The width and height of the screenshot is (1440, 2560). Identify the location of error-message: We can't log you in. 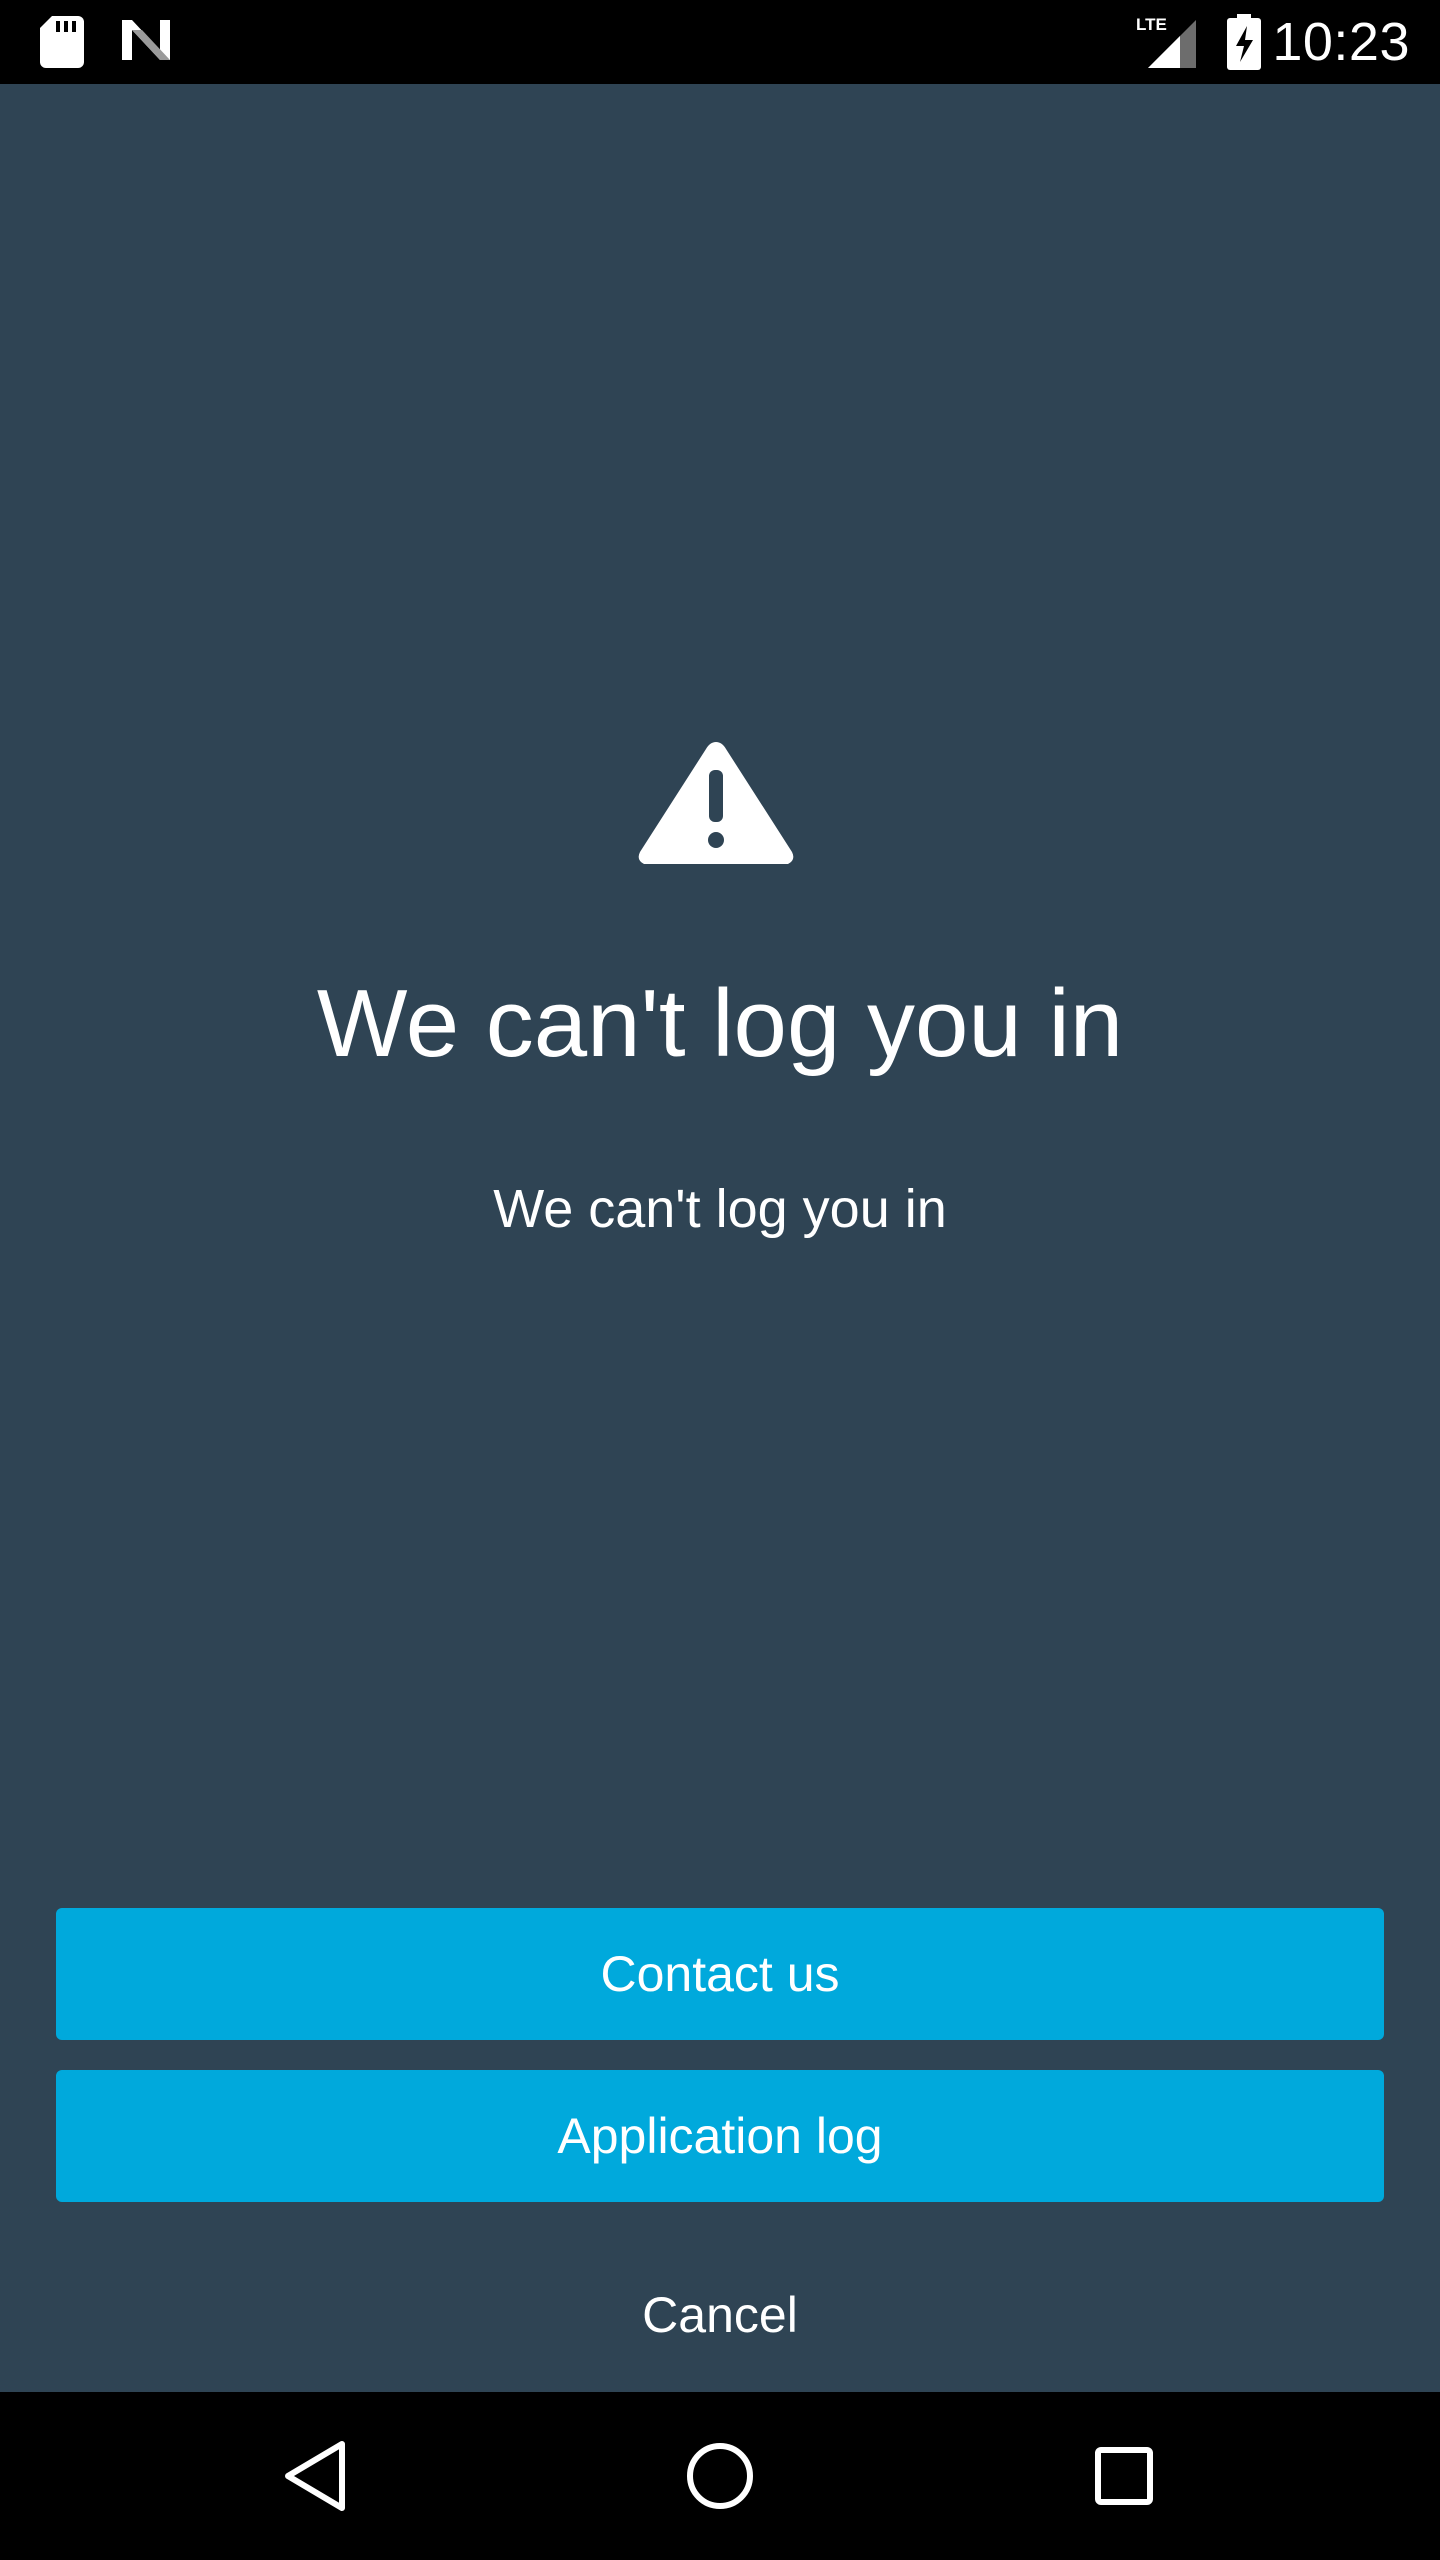
(720, 1209).